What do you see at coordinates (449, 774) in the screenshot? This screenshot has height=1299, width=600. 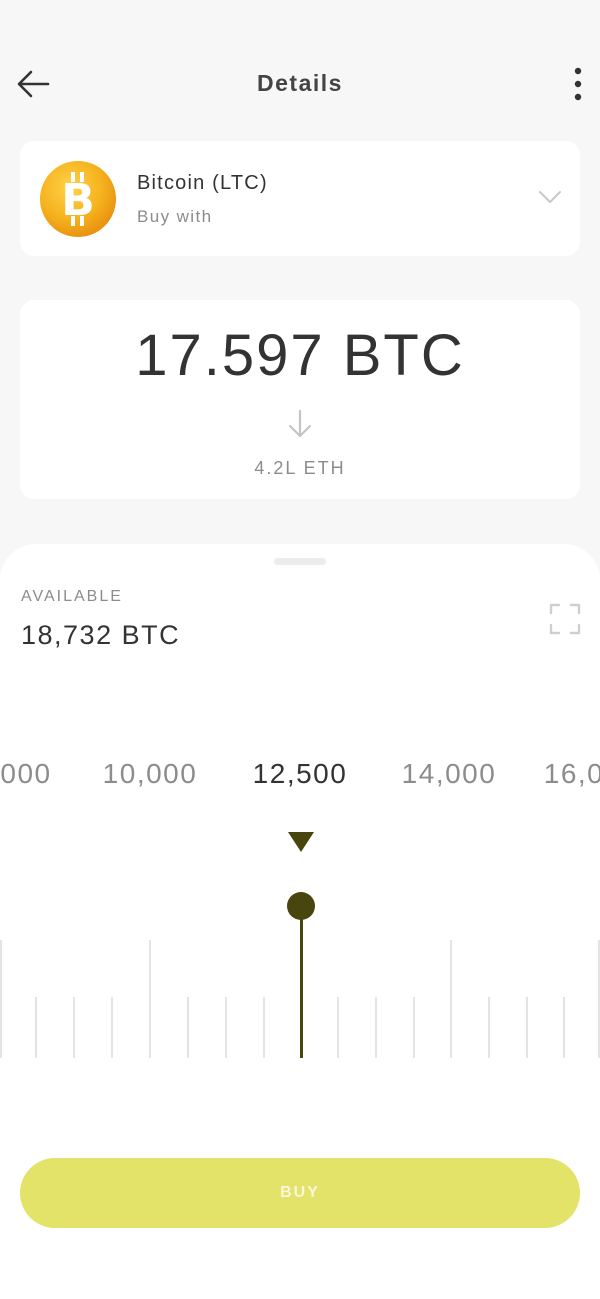 I see `scale-label: 14,000` at bounding box center [449, 774].